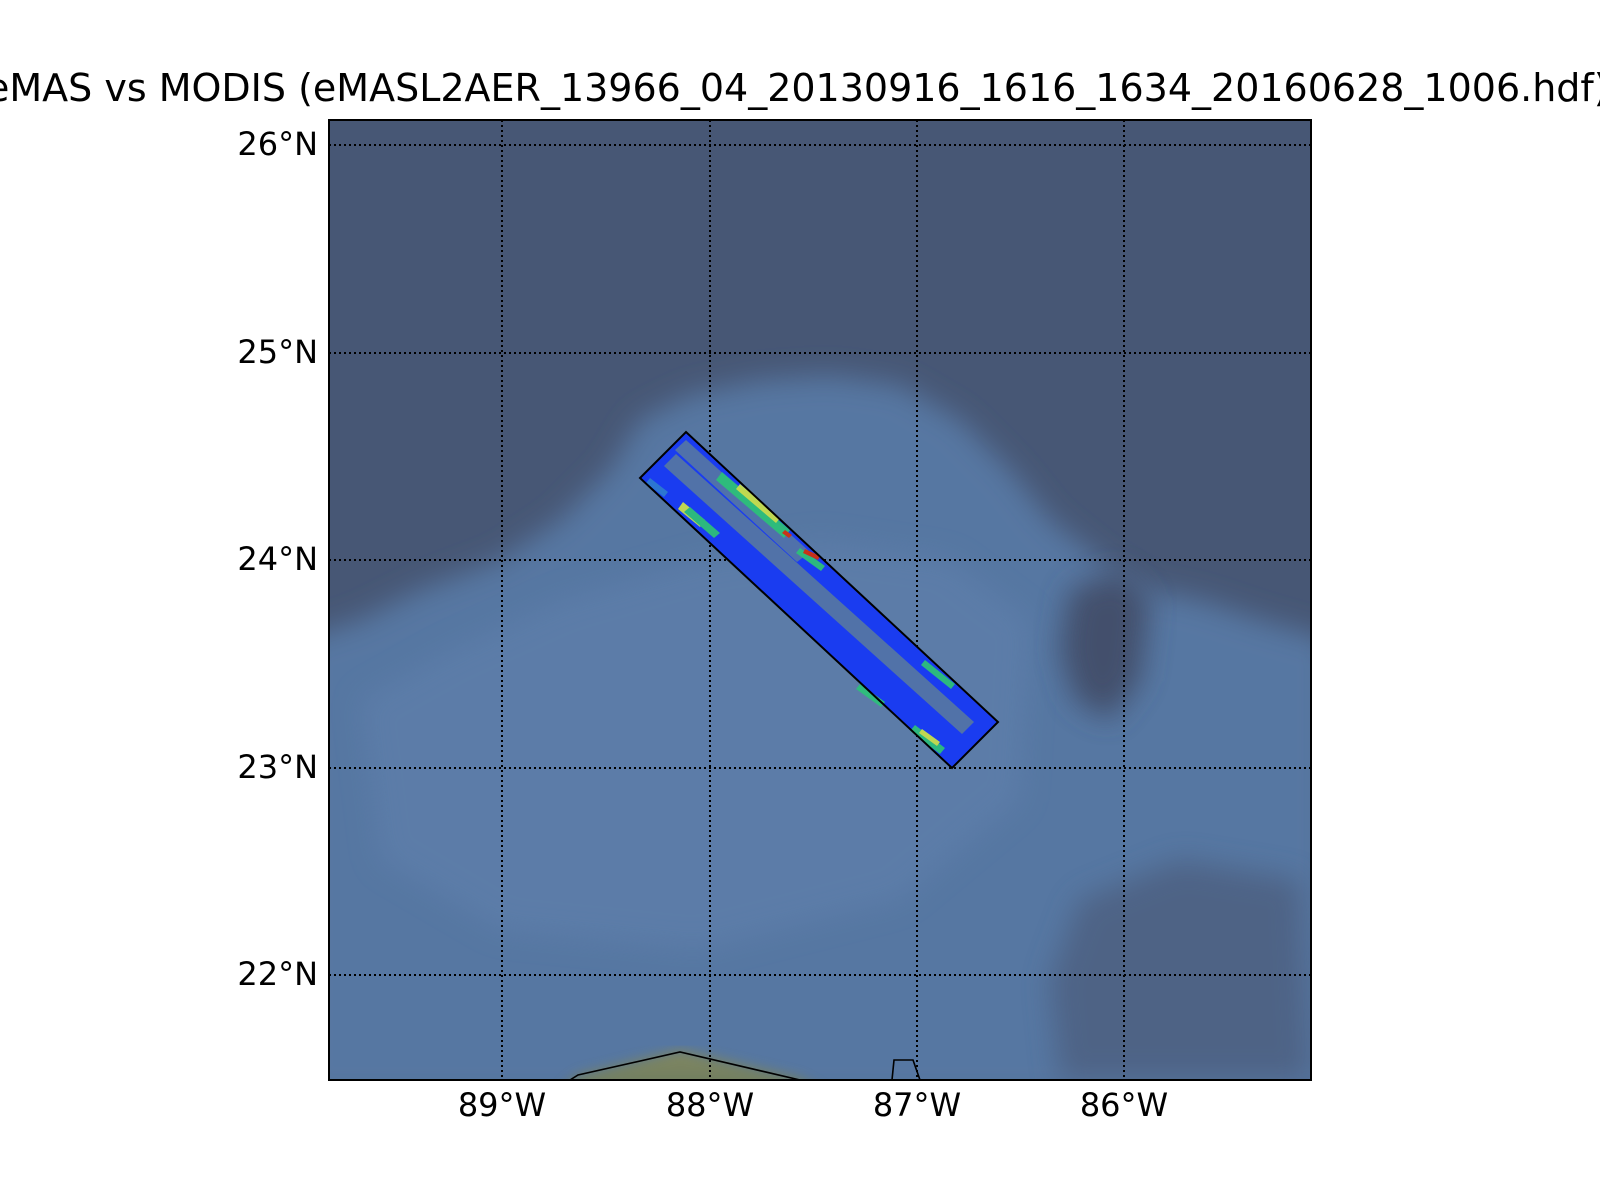  Describe the element at coordinates (277, 974) in the screenshot. I see `lat-label: 22°N` at that location.